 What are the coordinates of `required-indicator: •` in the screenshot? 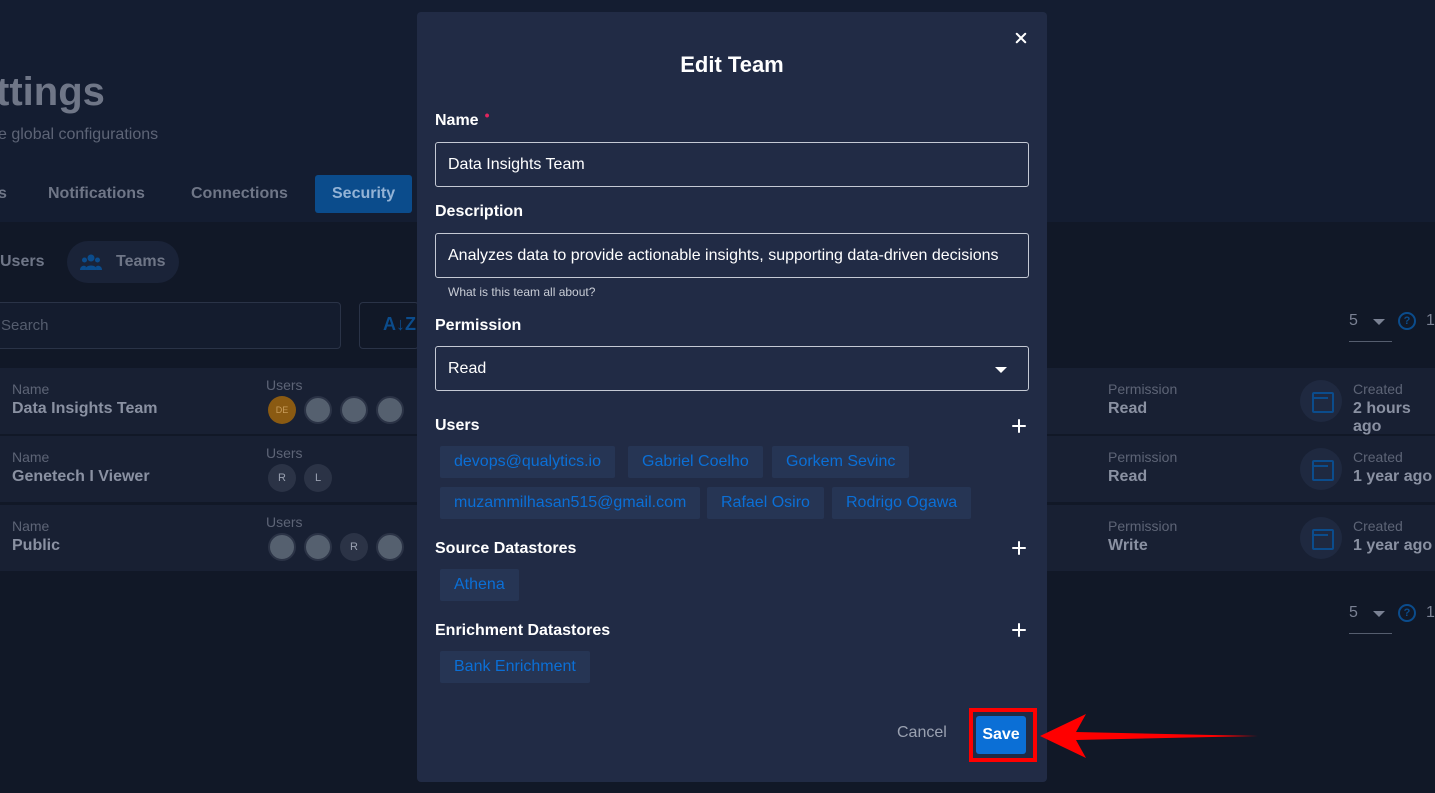 It's located at (487, 115).